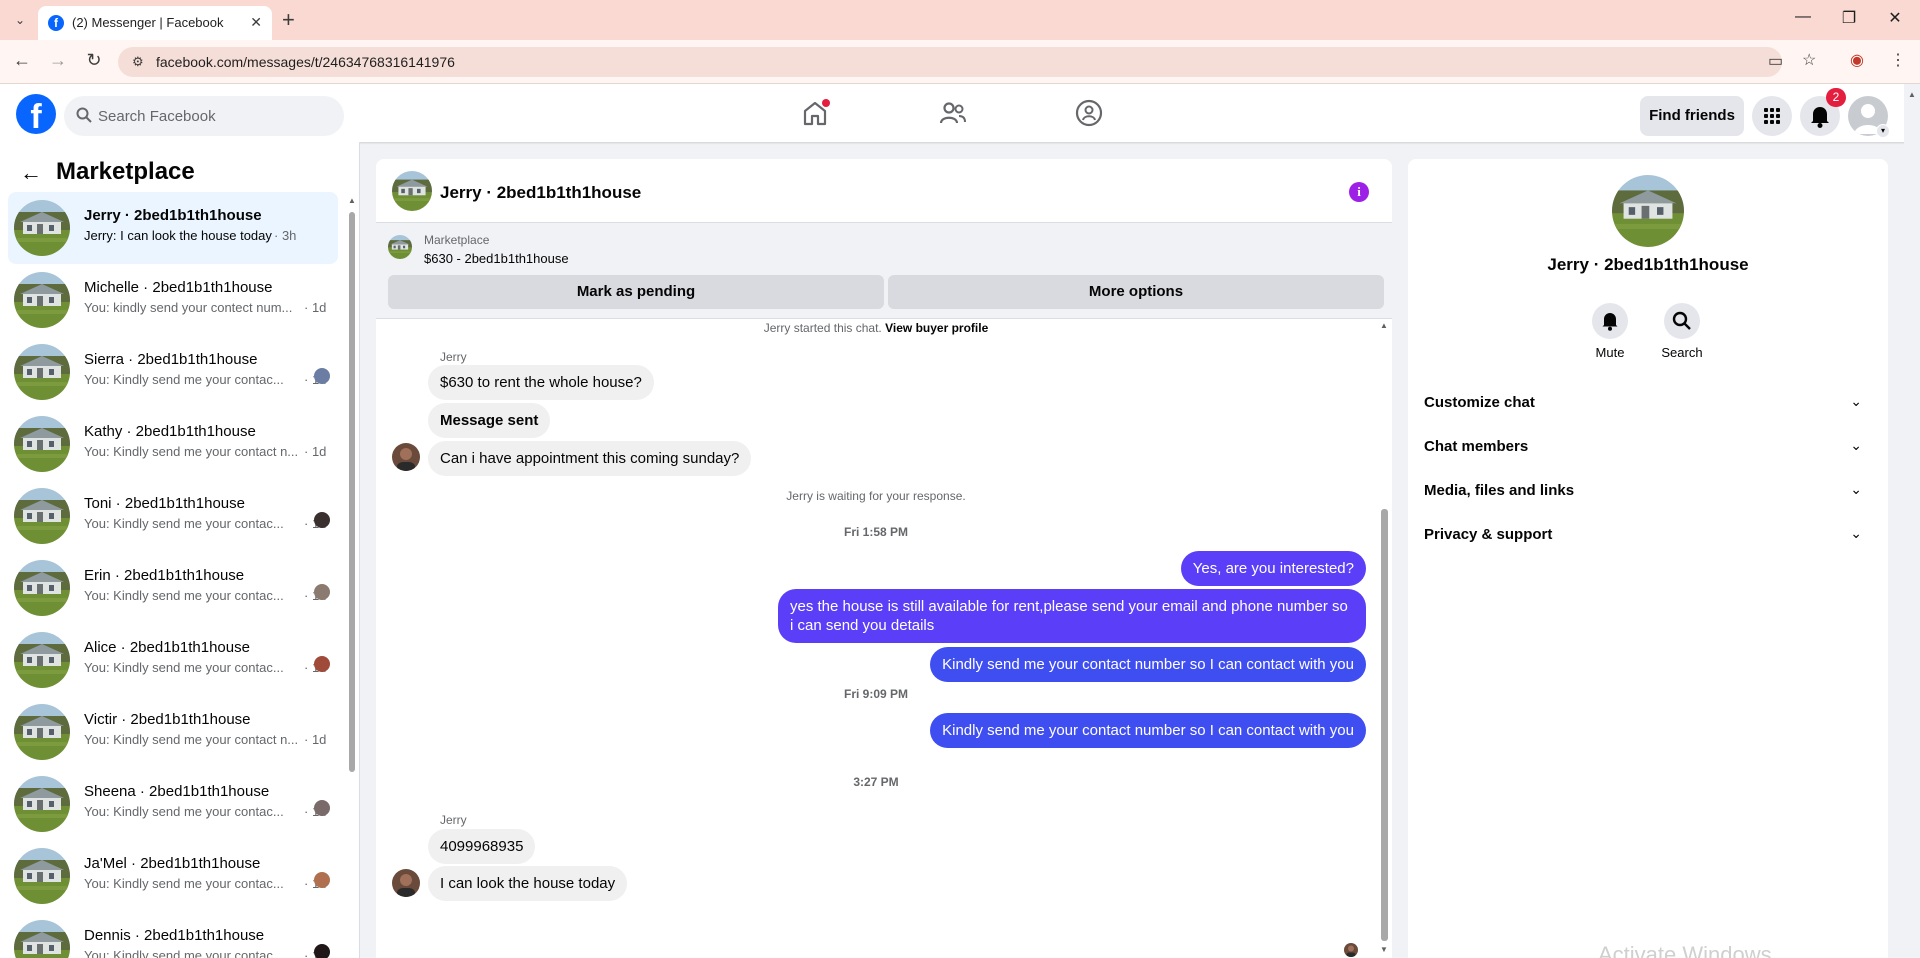 This screenshot has width=1920, height=958. Describe the element at coordinates (94, 60) in the screenshot. I see `reload-icon: ↻` at that location.